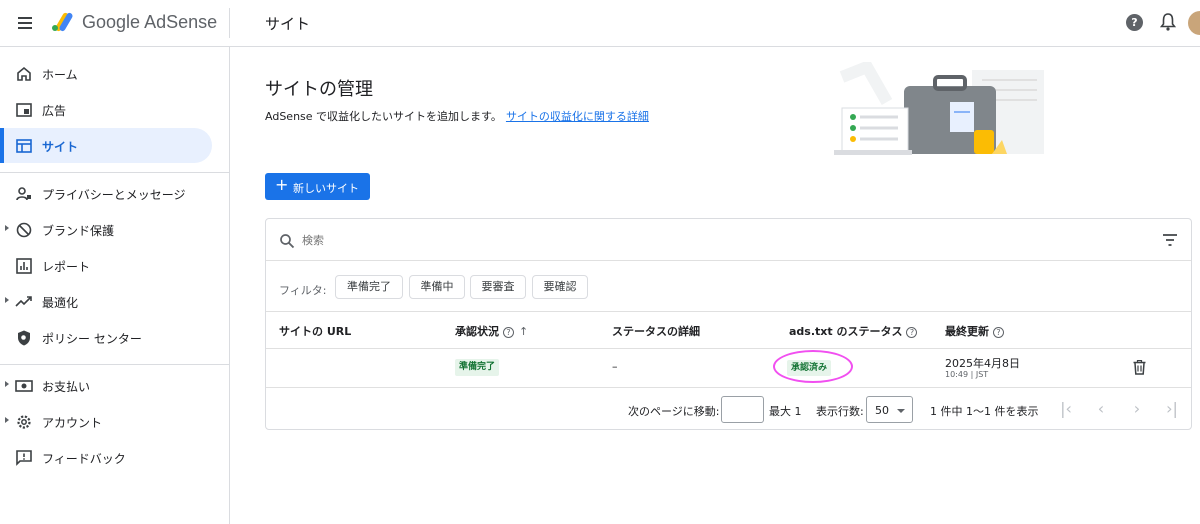  I want to click on sidebar-item-label: 広告, so click(54, 111).